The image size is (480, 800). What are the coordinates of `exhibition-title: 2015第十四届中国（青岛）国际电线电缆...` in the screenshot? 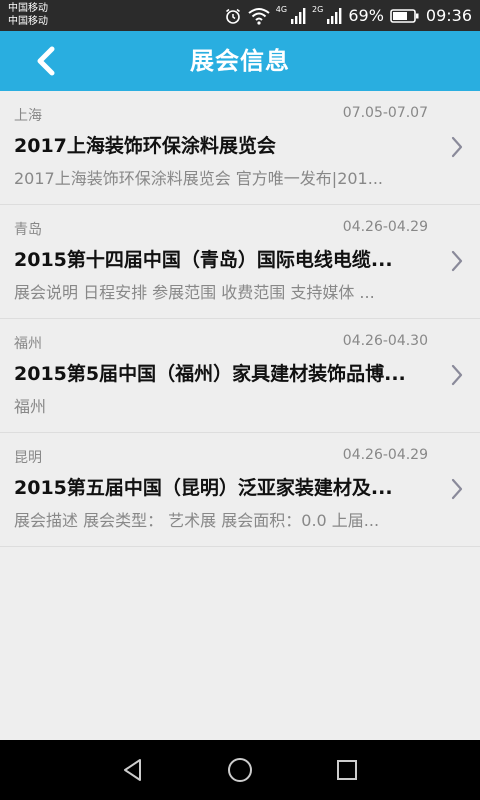 It's located at (203, 260).